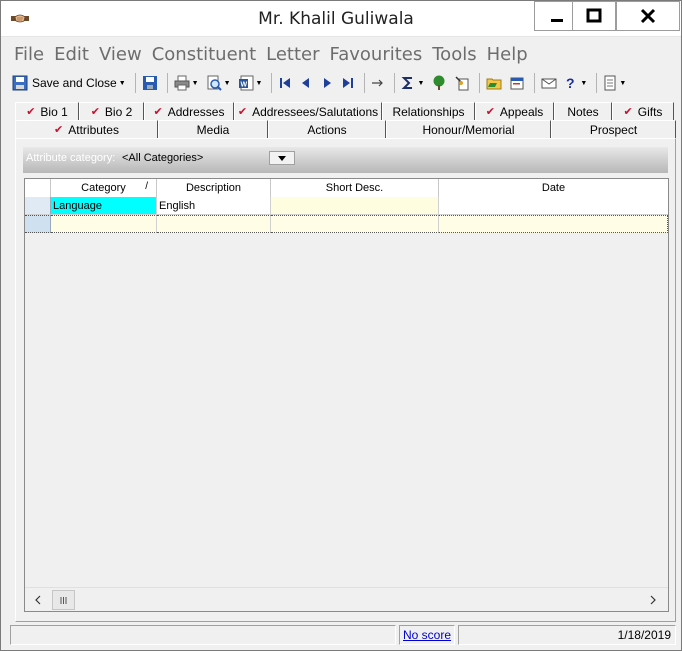 This screenshot has height=651, width=682. Describe the element at coordinates (86, 129) in the screenshot. I see `tab-attributes: ✔ Attributes` at that location.